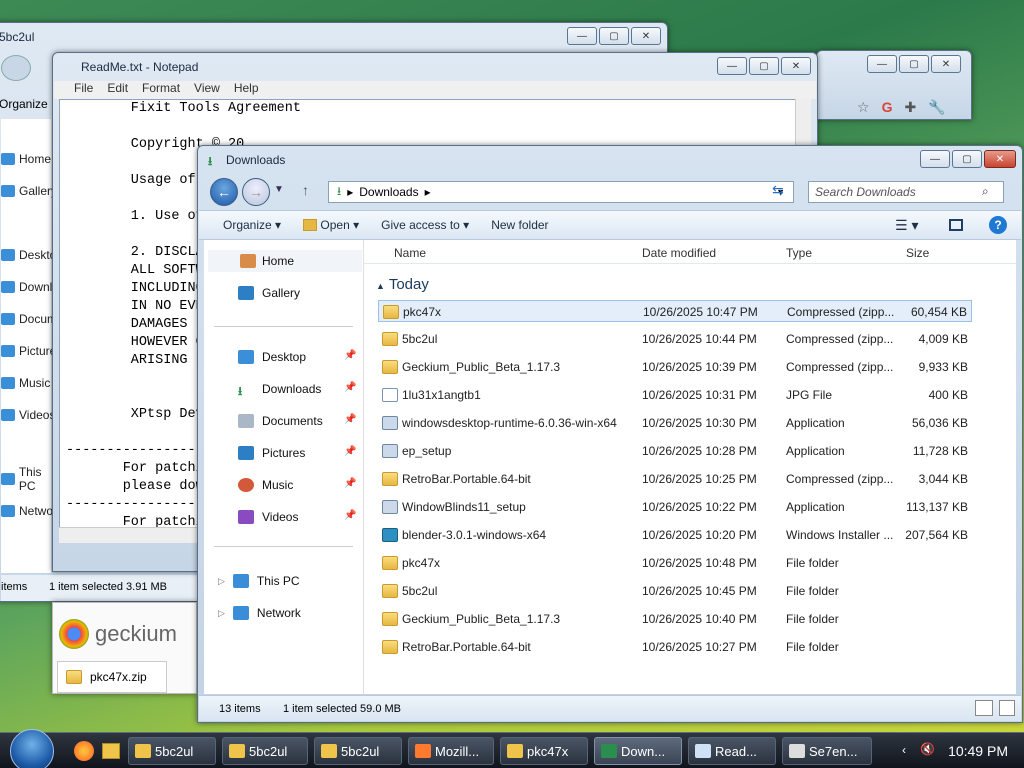  What do you see at coordinates (910, 107) in the screenshot?
I see `extensions-icon: ✚` at bounding box center [910, 107].